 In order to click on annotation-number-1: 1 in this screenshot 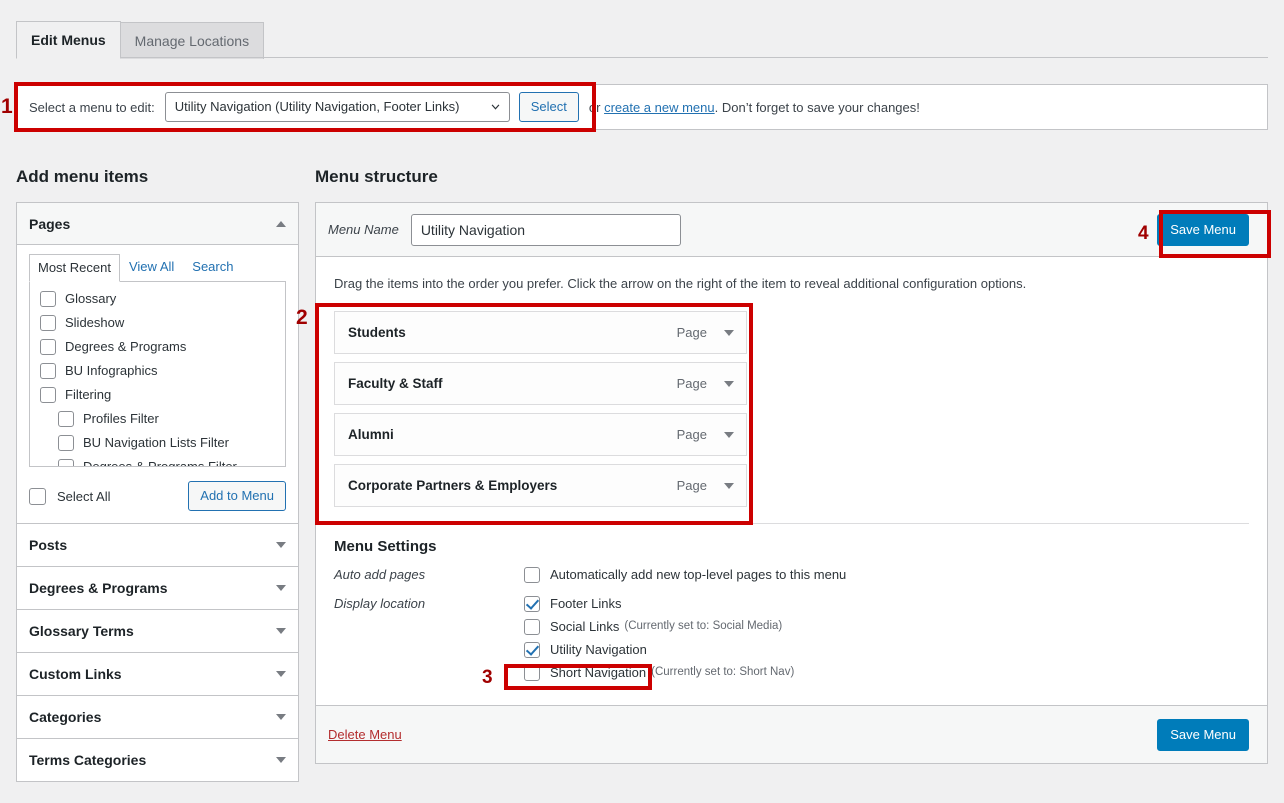, I will do `click(7, 106)`.